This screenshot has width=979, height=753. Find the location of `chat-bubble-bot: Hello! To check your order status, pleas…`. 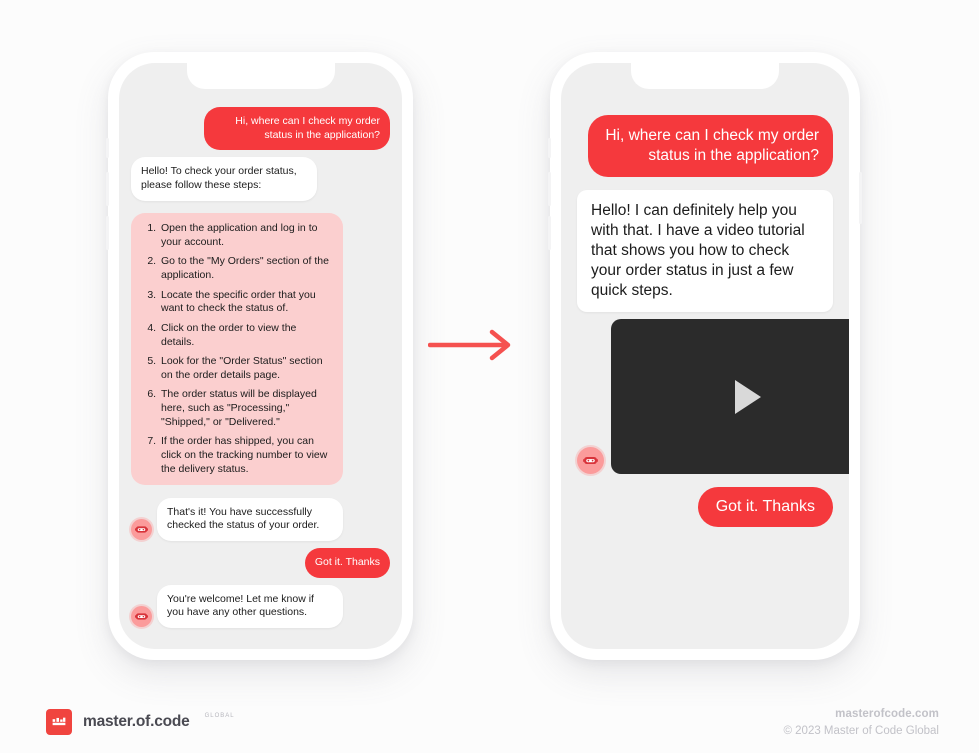

chat-bubble-bot: Hello! To check your order status, pleas… is located at coordinates (224, 179).